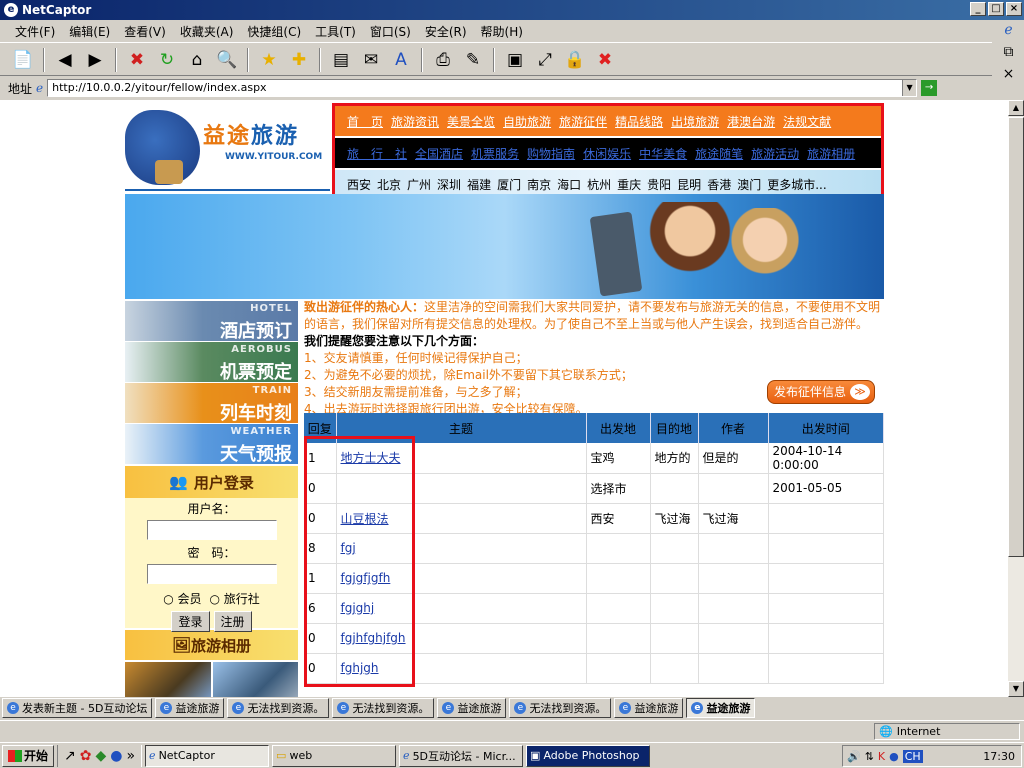 The image size is (1024, 768). I want to click on nav-link: 旅游资讯, so click(415, 121).